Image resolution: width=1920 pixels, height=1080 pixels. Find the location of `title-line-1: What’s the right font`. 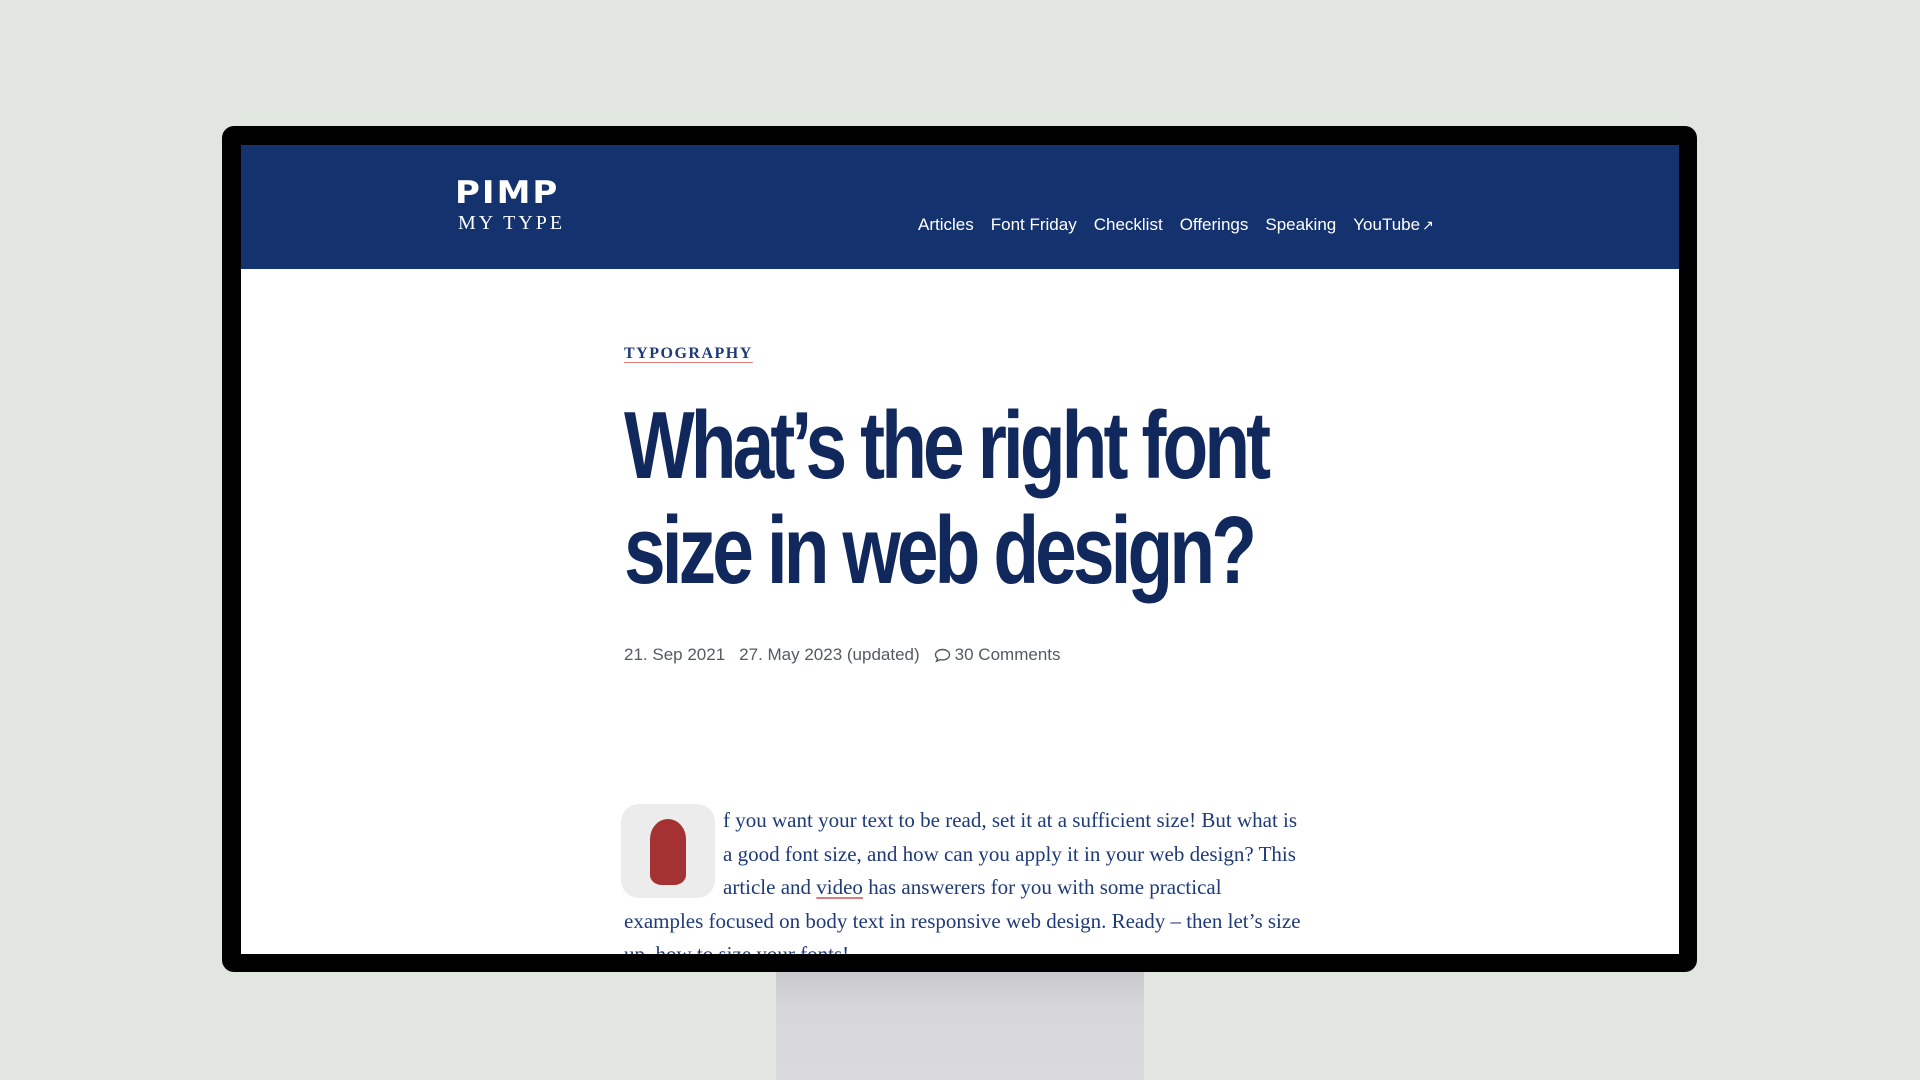

title-line-1: What’s the right font is located at coordinates (947, 445).